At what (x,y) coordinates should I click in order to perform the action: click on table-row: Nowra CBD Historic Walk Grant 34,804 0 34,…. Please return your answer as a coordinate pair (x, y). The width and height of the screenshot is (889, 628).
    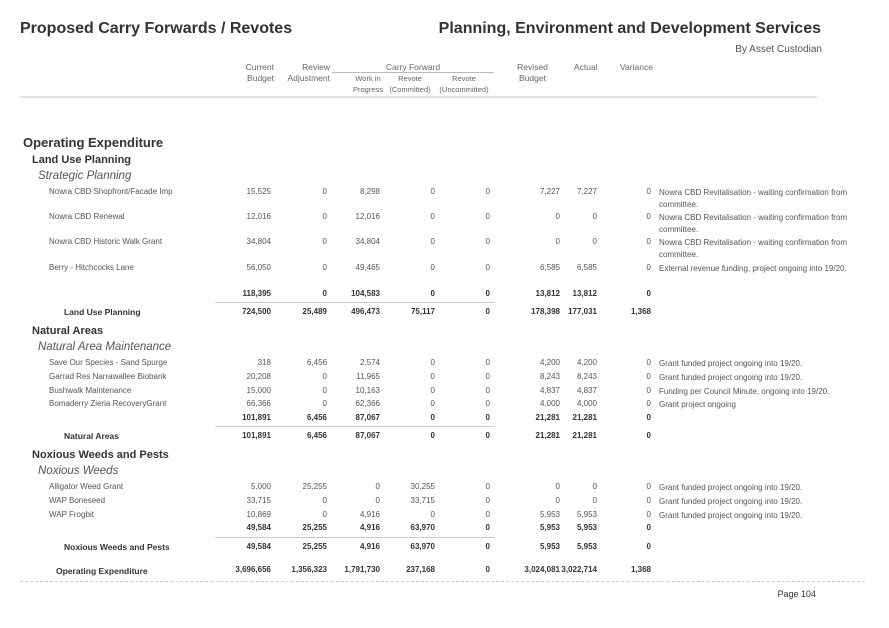
    Looking at the image, I should click on (444, 248).